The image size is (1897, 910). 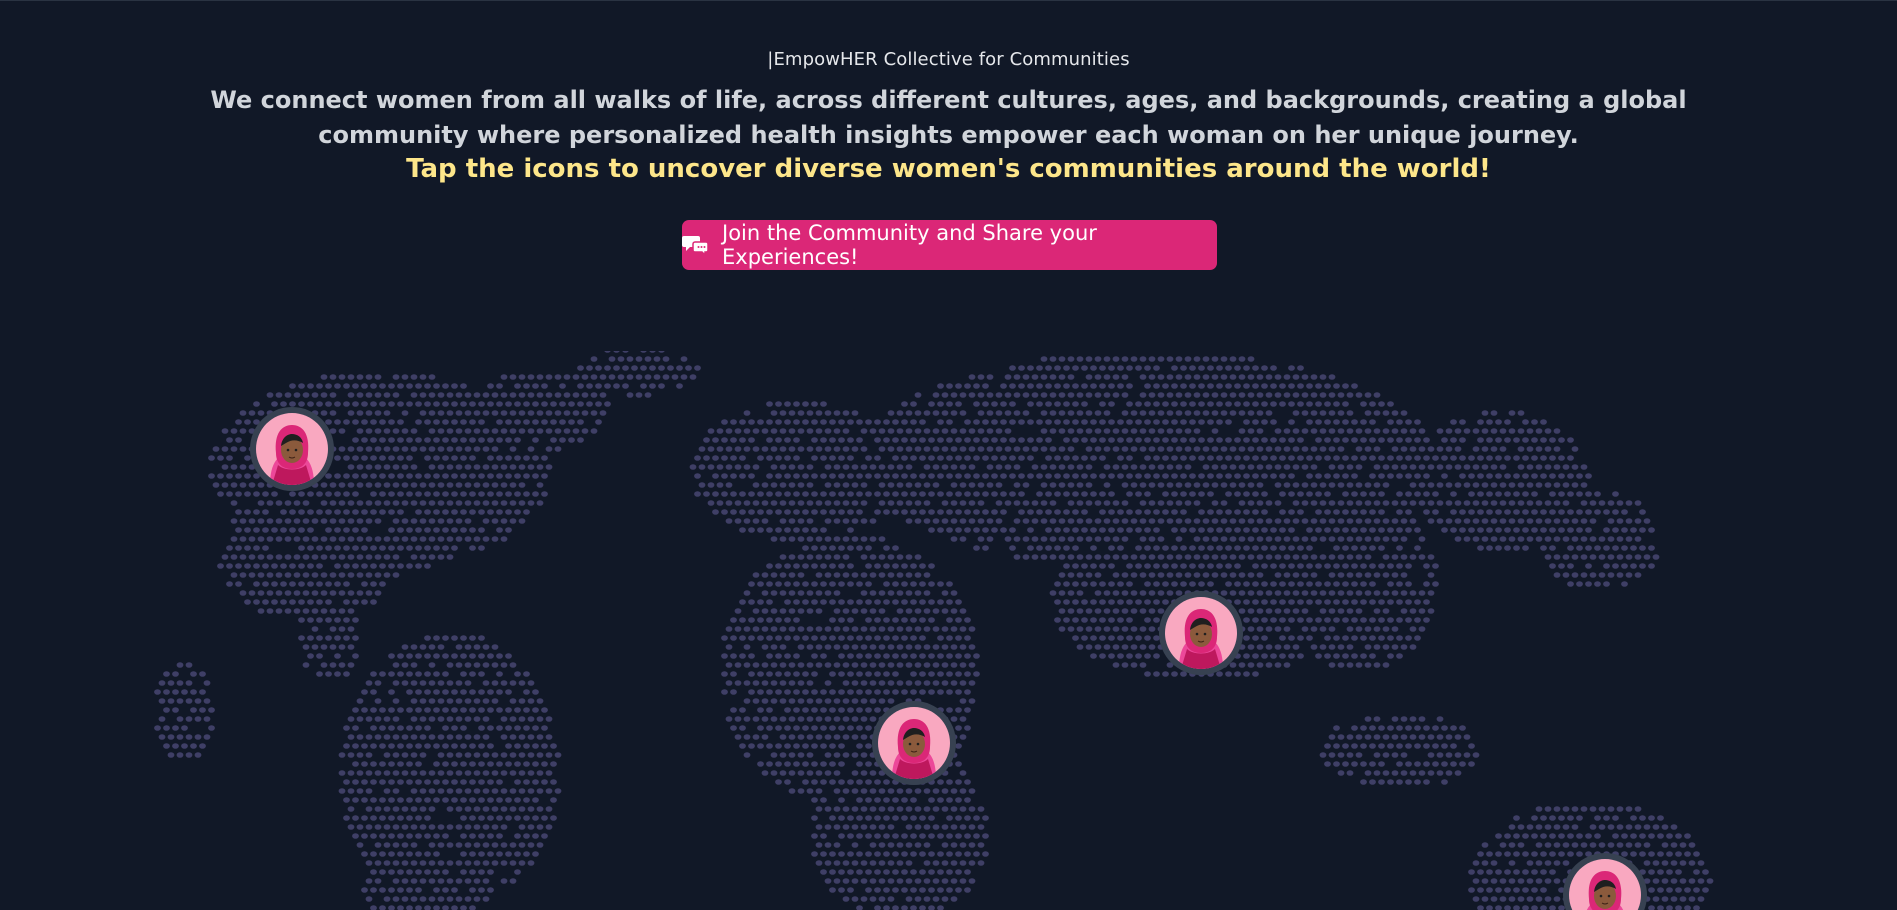 I want to click on community-marker-north-america, so click(x=292, y=449).